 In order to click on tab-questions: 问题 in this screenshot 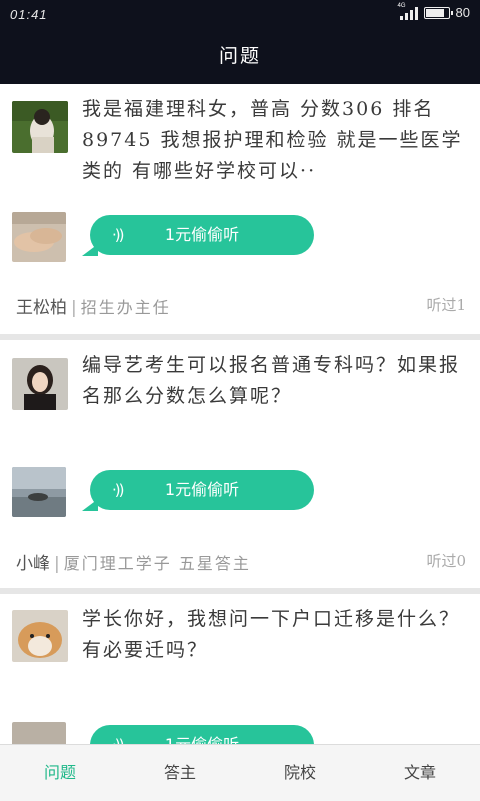, I will do `click(60, 773)`.